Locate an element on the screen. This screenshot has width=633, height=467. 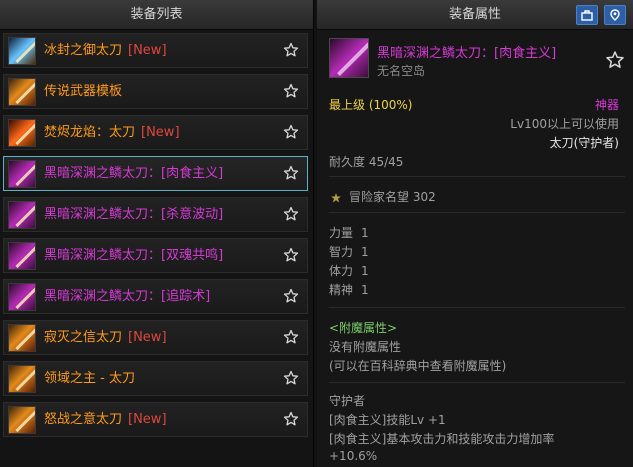
rarity-label: 神器 is located at coordinates (606, 105).